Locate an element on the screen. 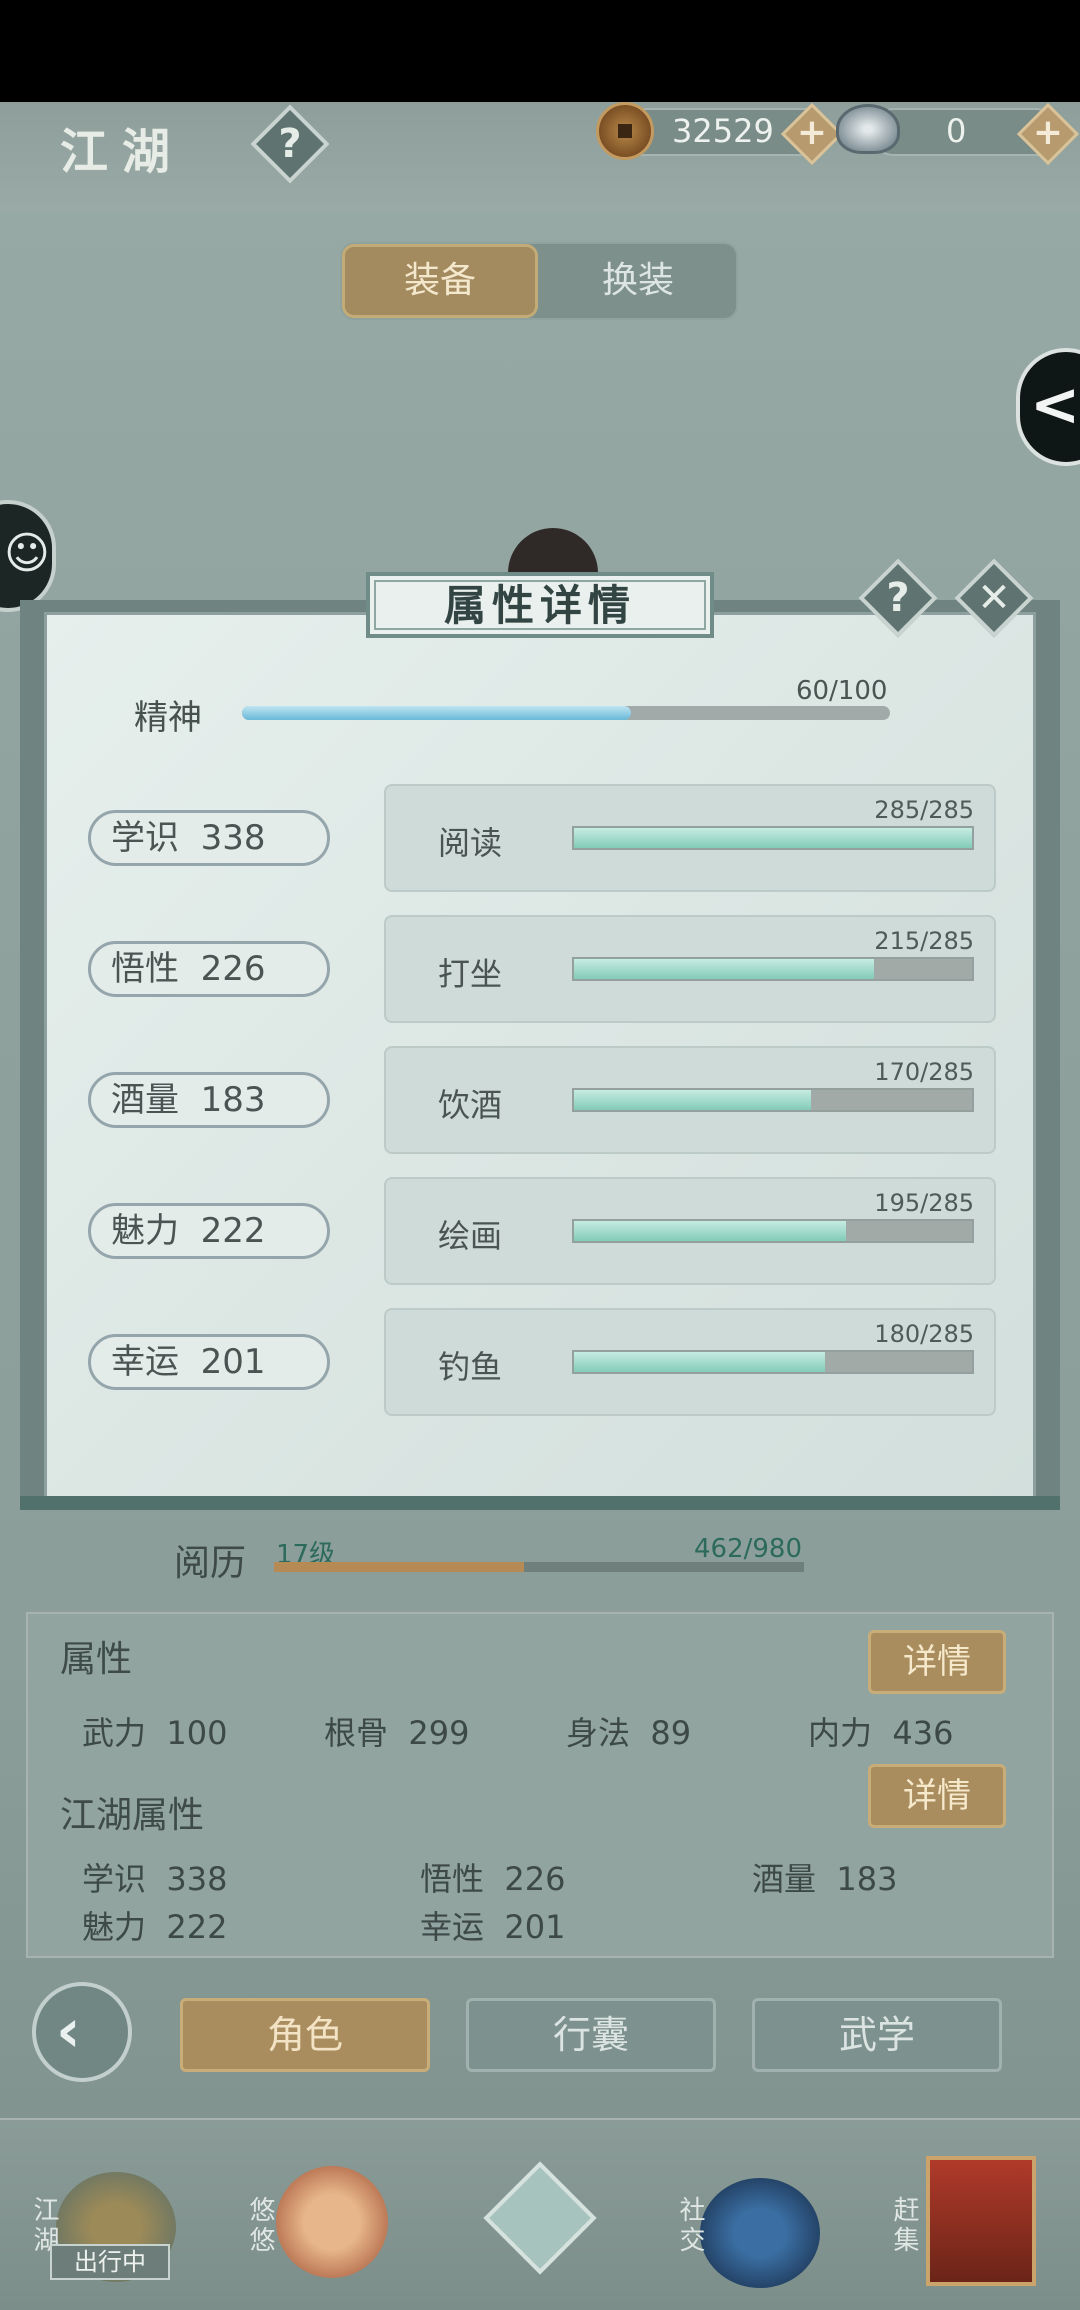 This screenshot has height=2310, width=1080. stat-pill: 魅力 222 is located at coordinates (209, 1231).